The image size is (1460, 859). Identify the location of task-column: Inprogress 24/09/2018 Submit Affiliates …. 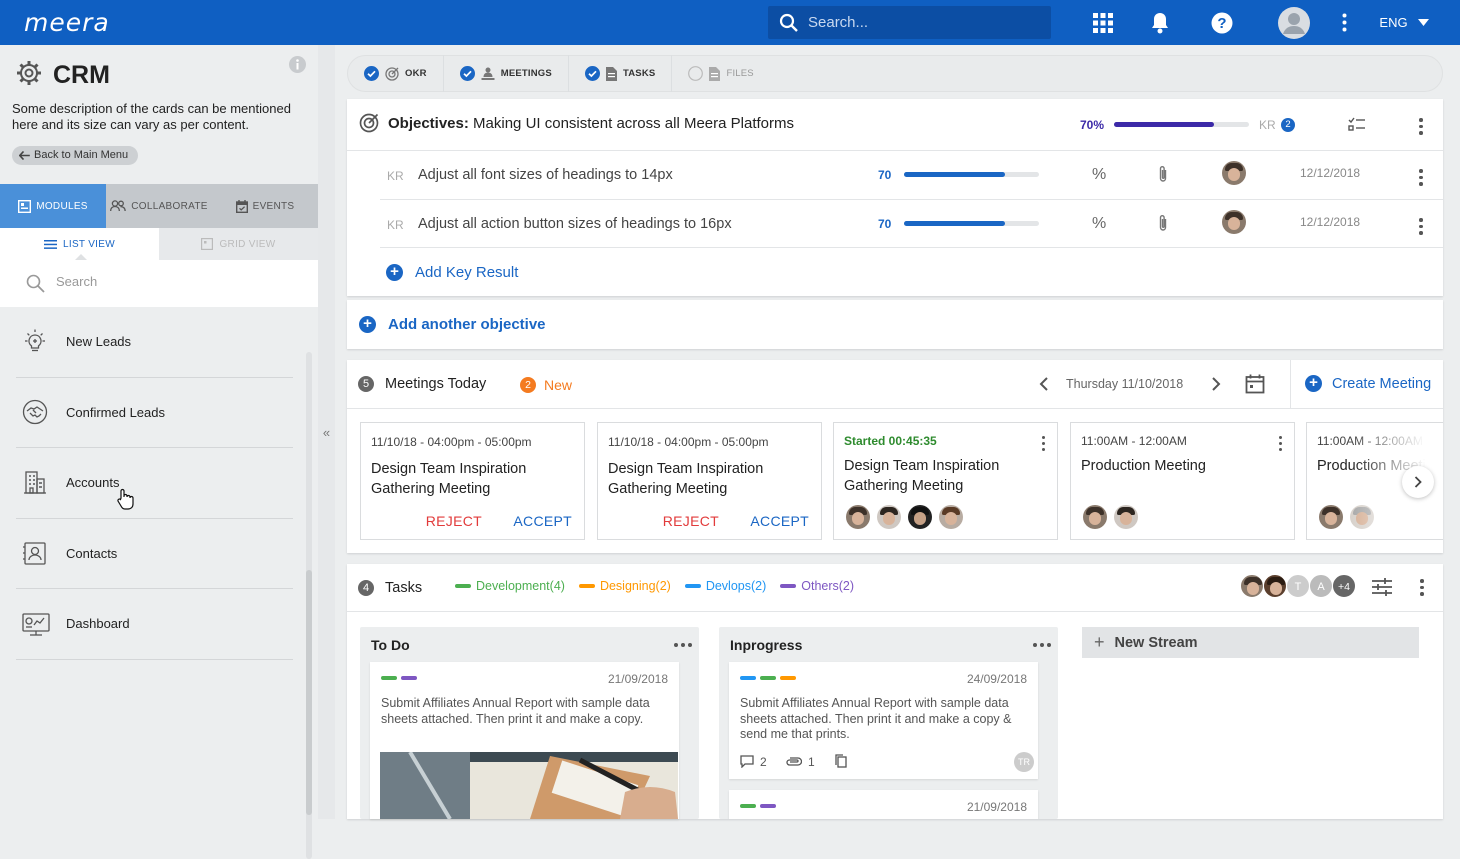
(888, 723).